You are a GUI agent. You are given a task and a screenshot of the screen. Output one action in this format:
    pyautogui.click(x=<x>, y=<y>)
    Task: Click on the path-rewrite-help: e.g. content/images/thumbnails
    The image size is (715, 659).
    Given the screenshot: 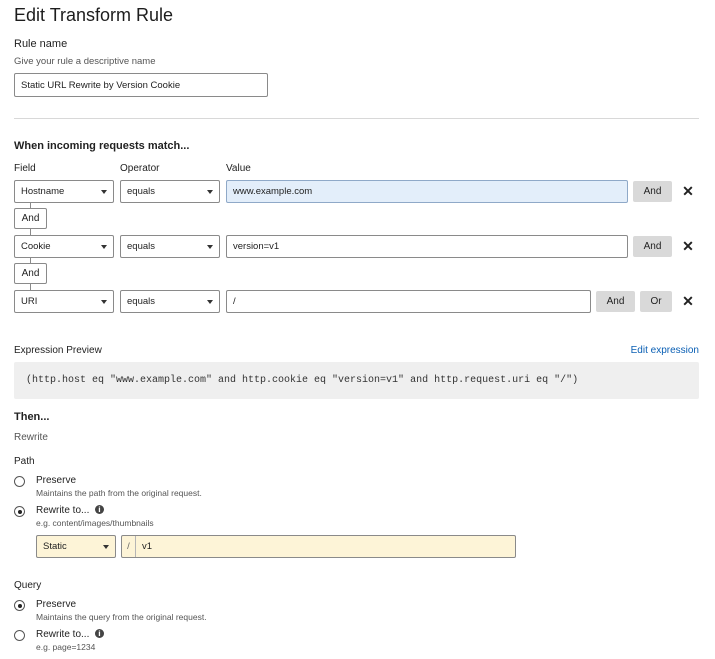 What is the action you would take?
    pyautogui.click(x=95, y=523)
    